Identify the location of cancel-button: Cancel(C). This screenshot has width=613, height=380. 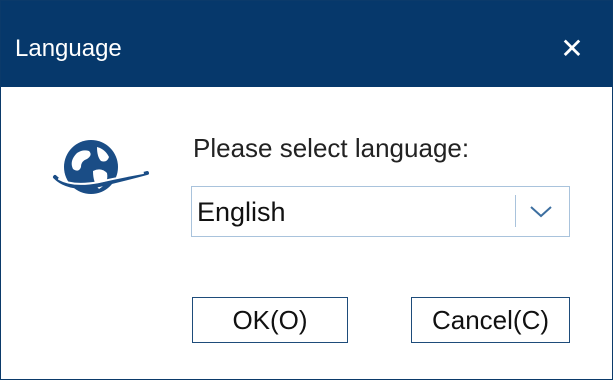
(490, 320).